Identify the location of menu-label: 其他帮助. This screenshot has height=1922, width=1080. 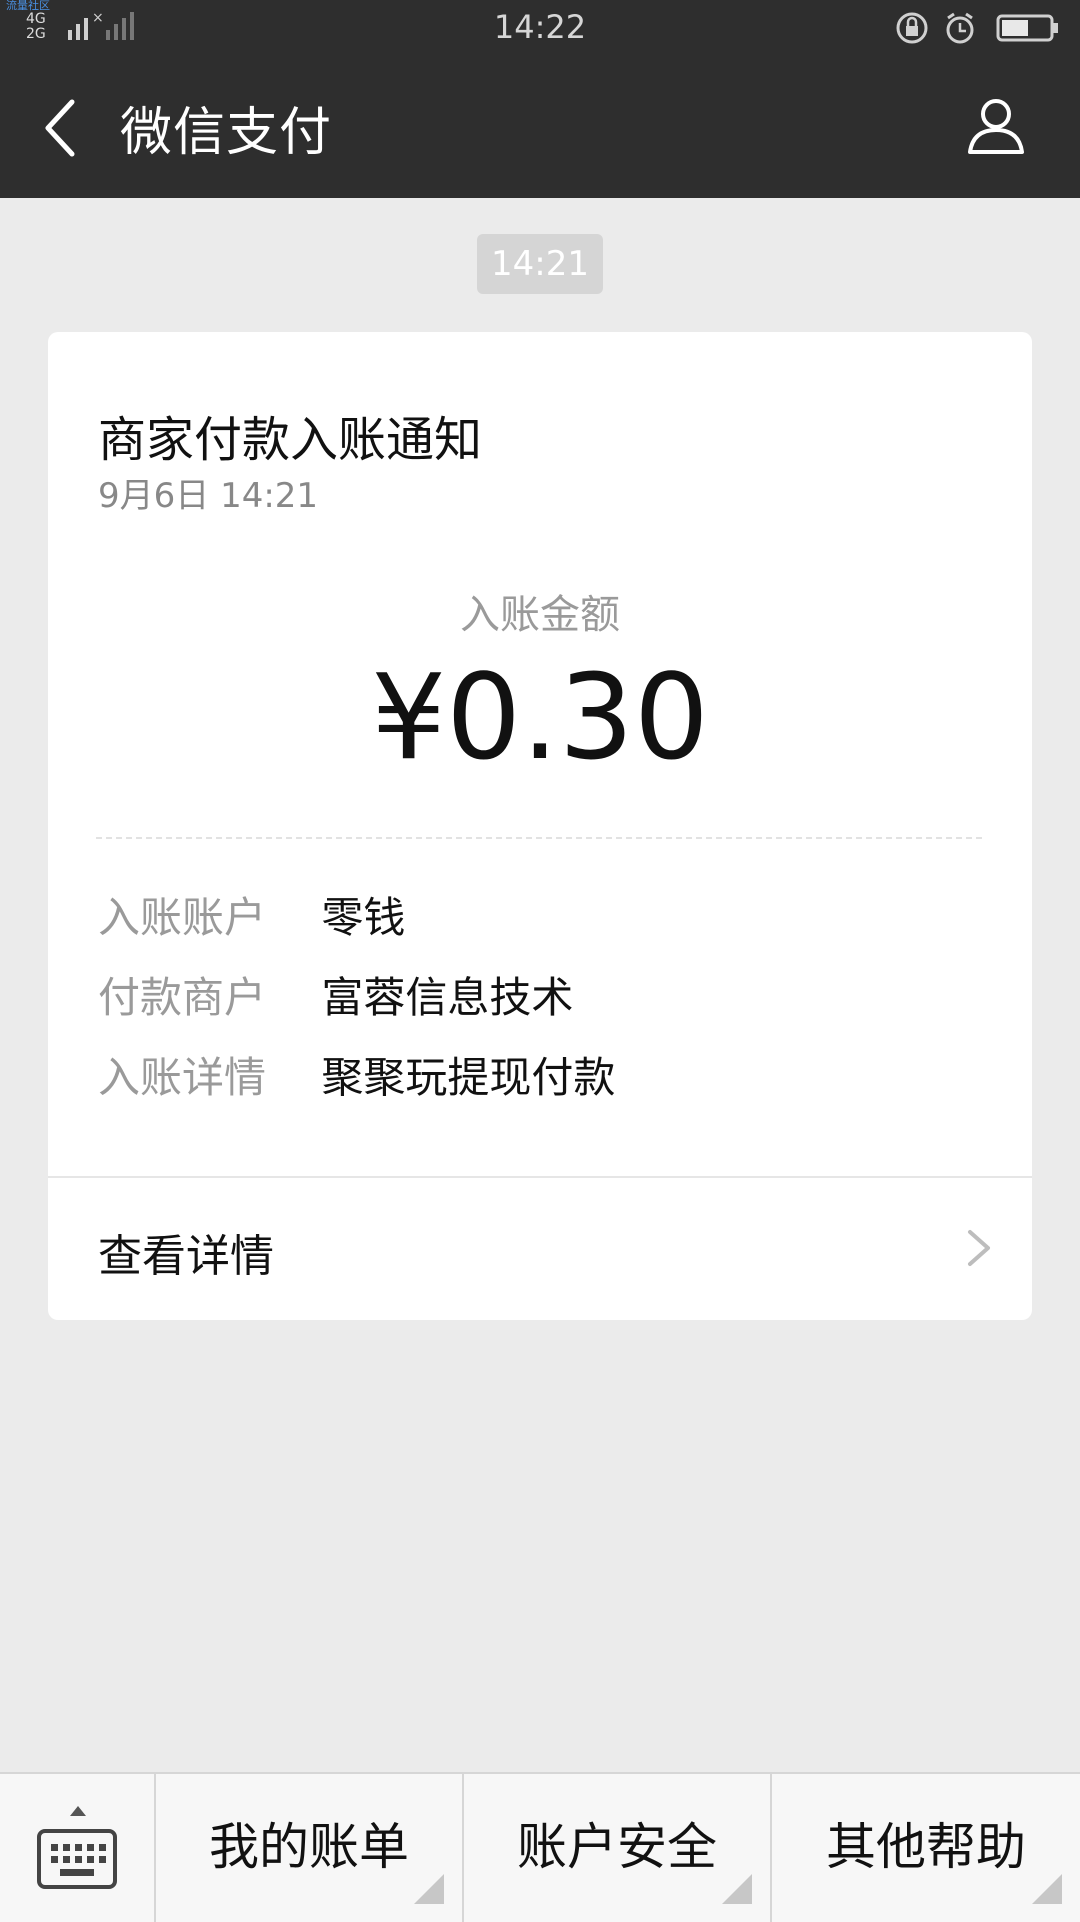
(926, 1847).